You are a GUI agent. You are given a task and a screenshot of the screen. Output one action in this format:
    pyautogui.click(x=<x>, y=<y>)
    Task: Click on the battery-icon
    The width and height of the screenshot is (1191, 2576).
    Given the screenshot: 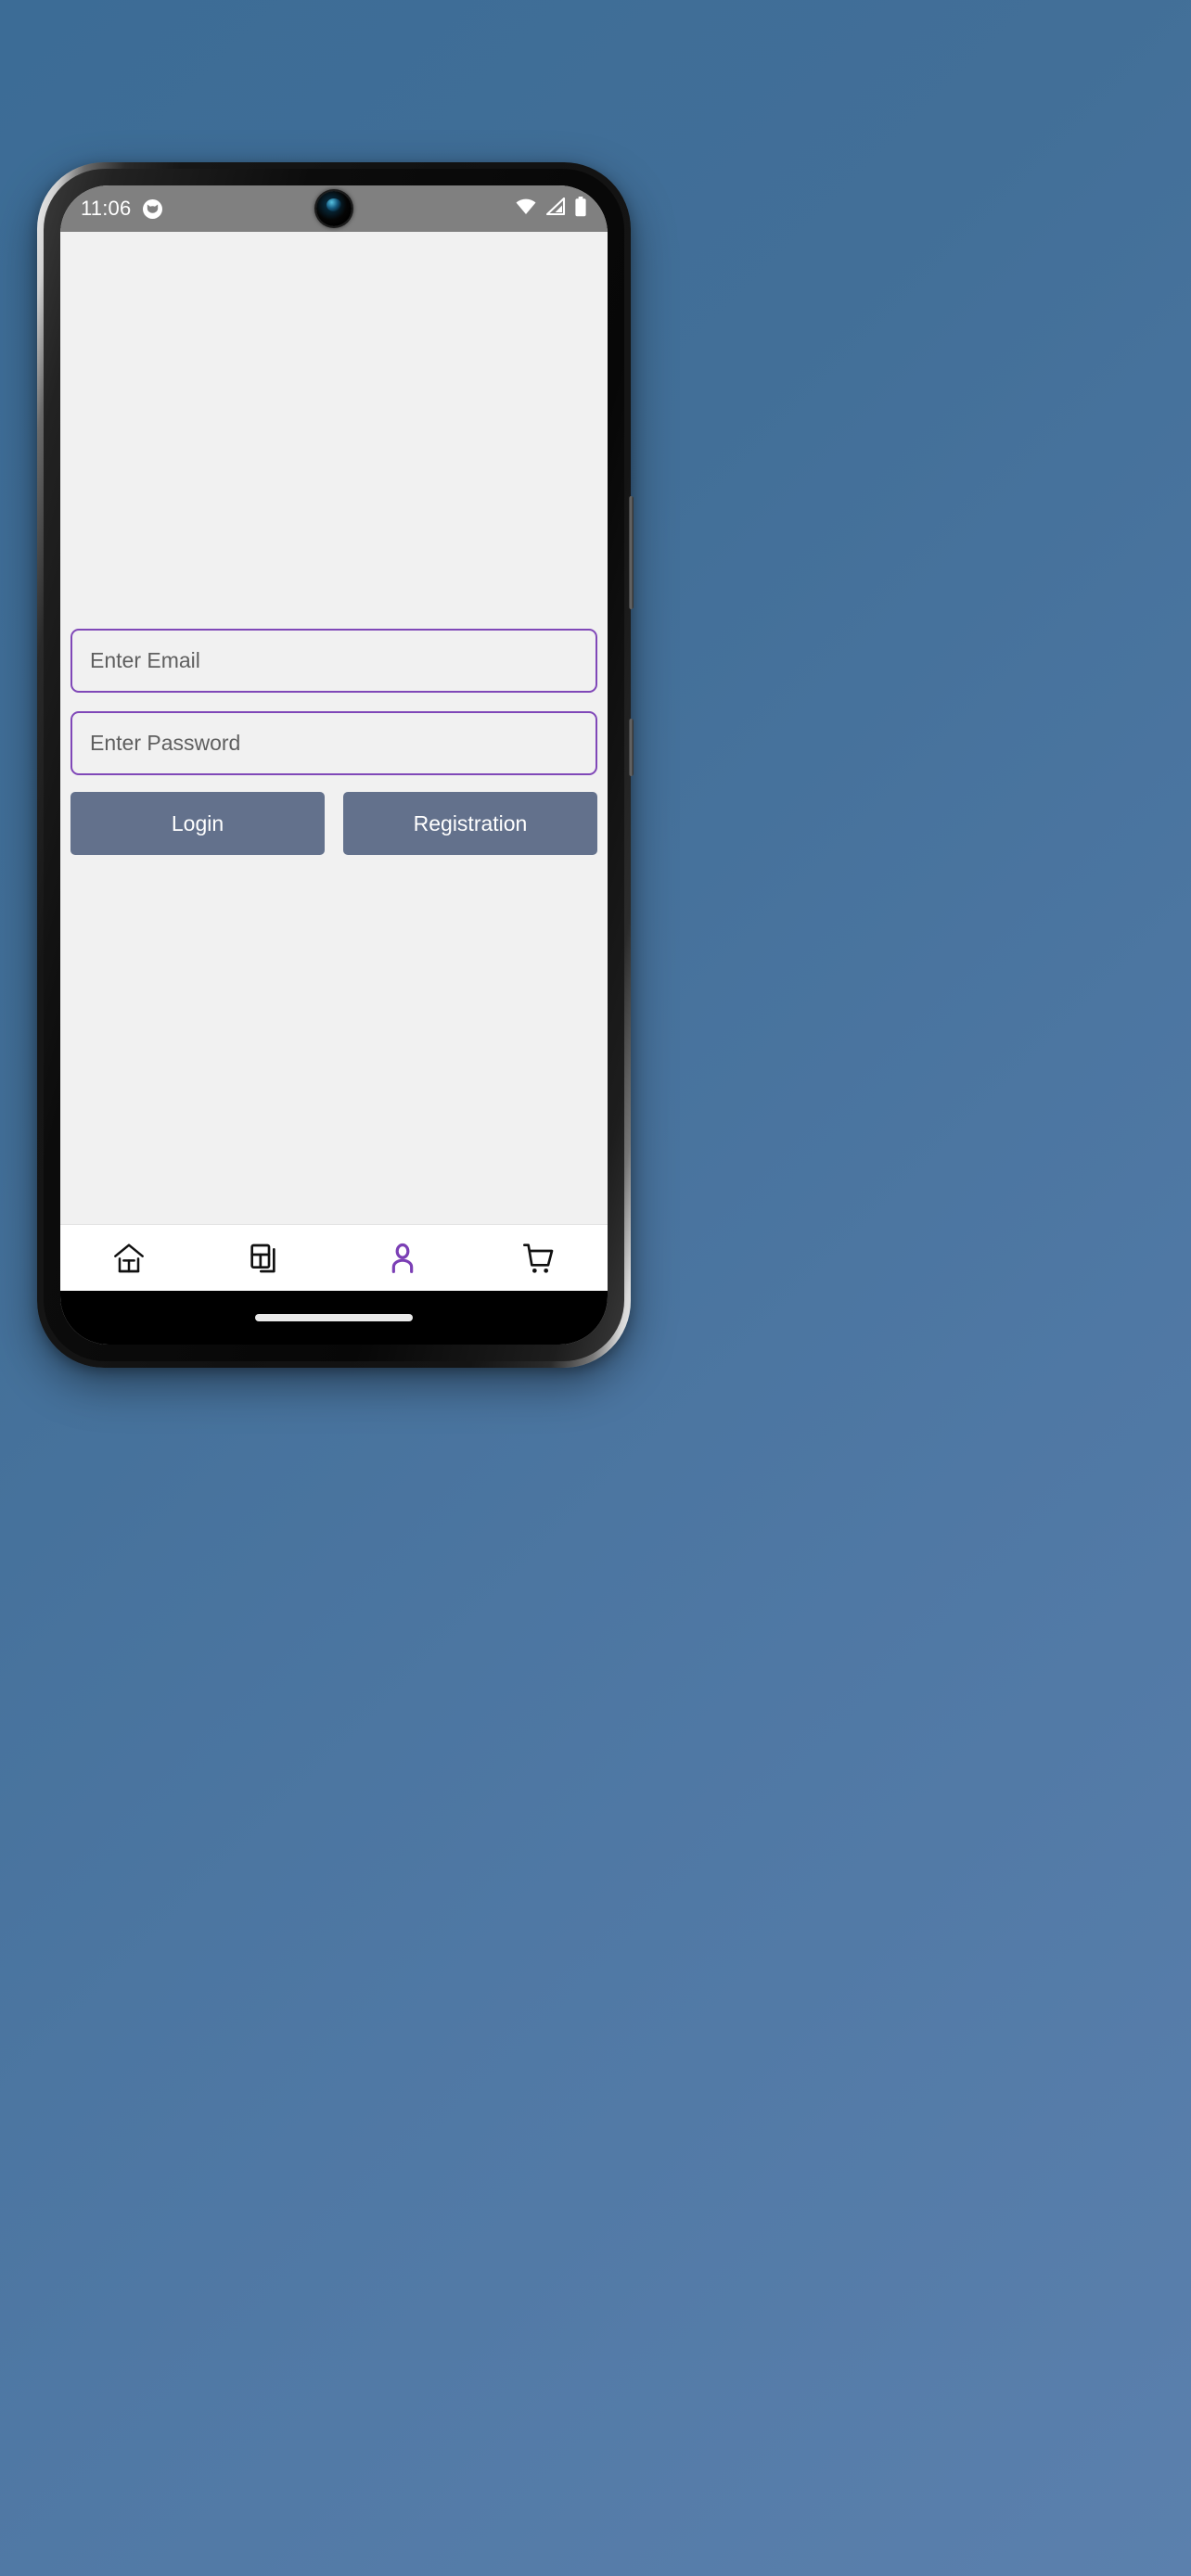 What is the action you would take?
    pyautogui.click(x=580, y=209)
    